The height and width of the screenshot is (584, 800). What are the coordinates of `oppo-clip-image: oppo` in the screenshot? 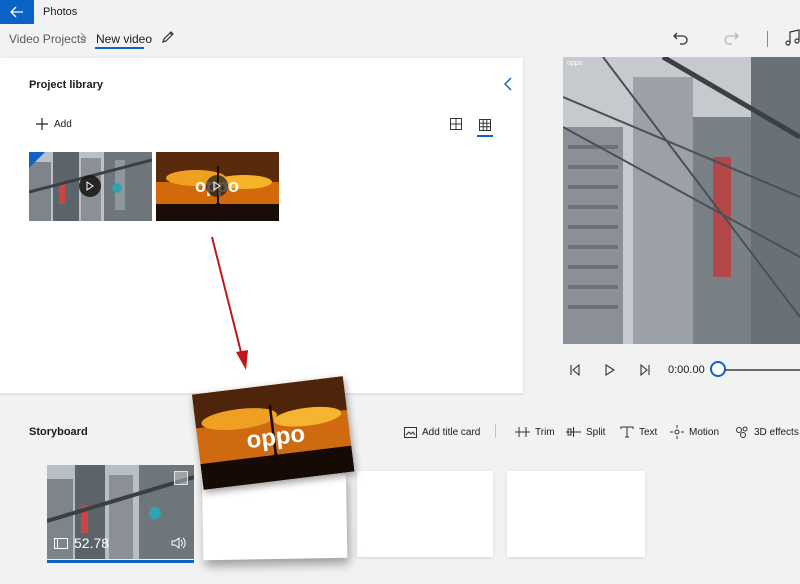 It's located at (273, 433).